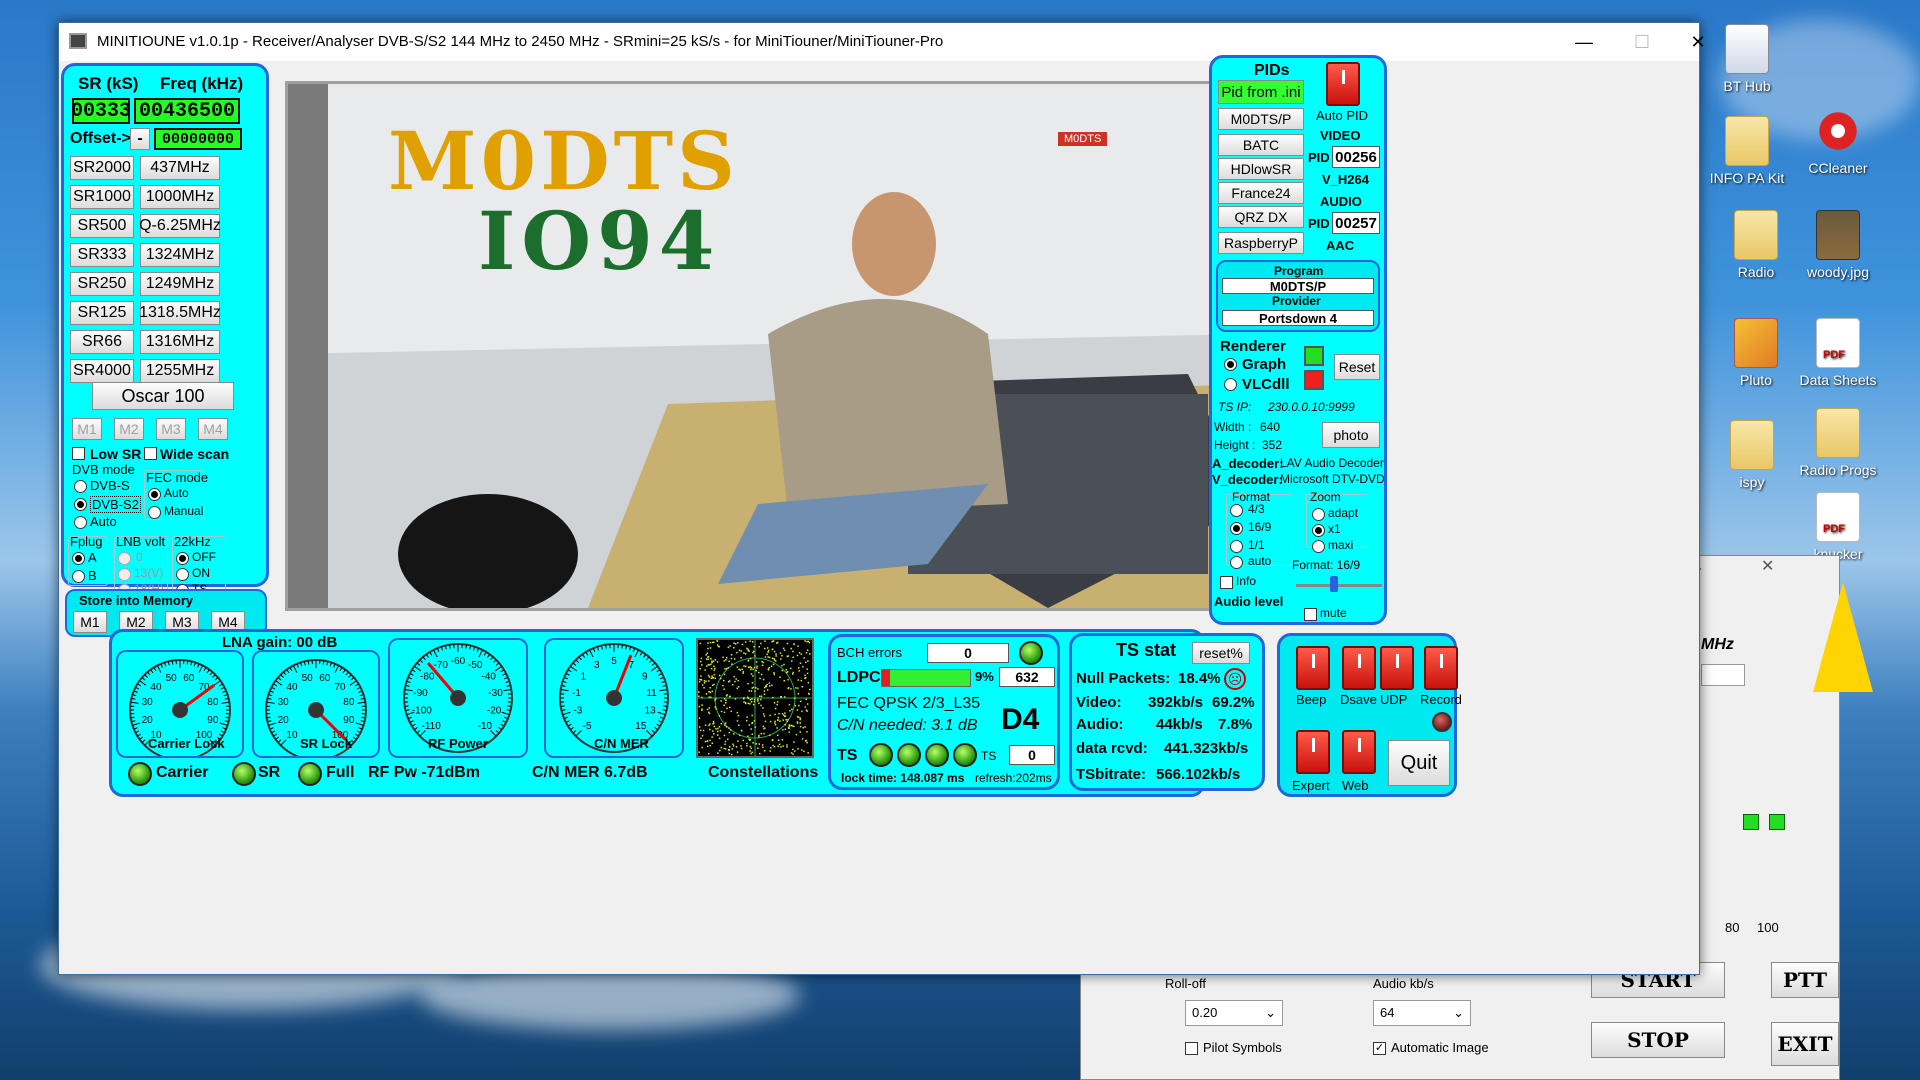  What do you see at coordinates (182, 558) in the screenshot?
I see `22khz-off-radio` at bounding box center [182, 558].